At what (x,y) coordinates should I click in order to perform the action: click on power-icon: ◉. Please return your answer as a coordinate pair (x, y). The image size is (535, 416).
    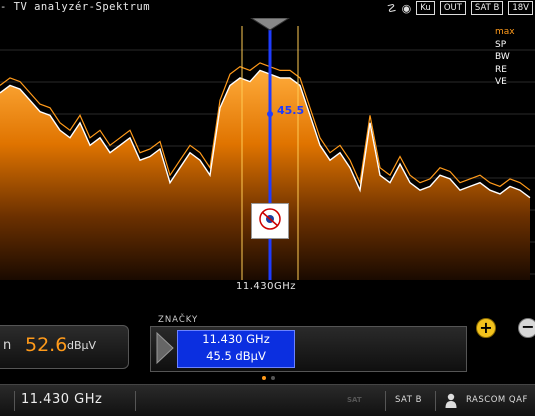
    Looking at the image, I should click on (406, 8).